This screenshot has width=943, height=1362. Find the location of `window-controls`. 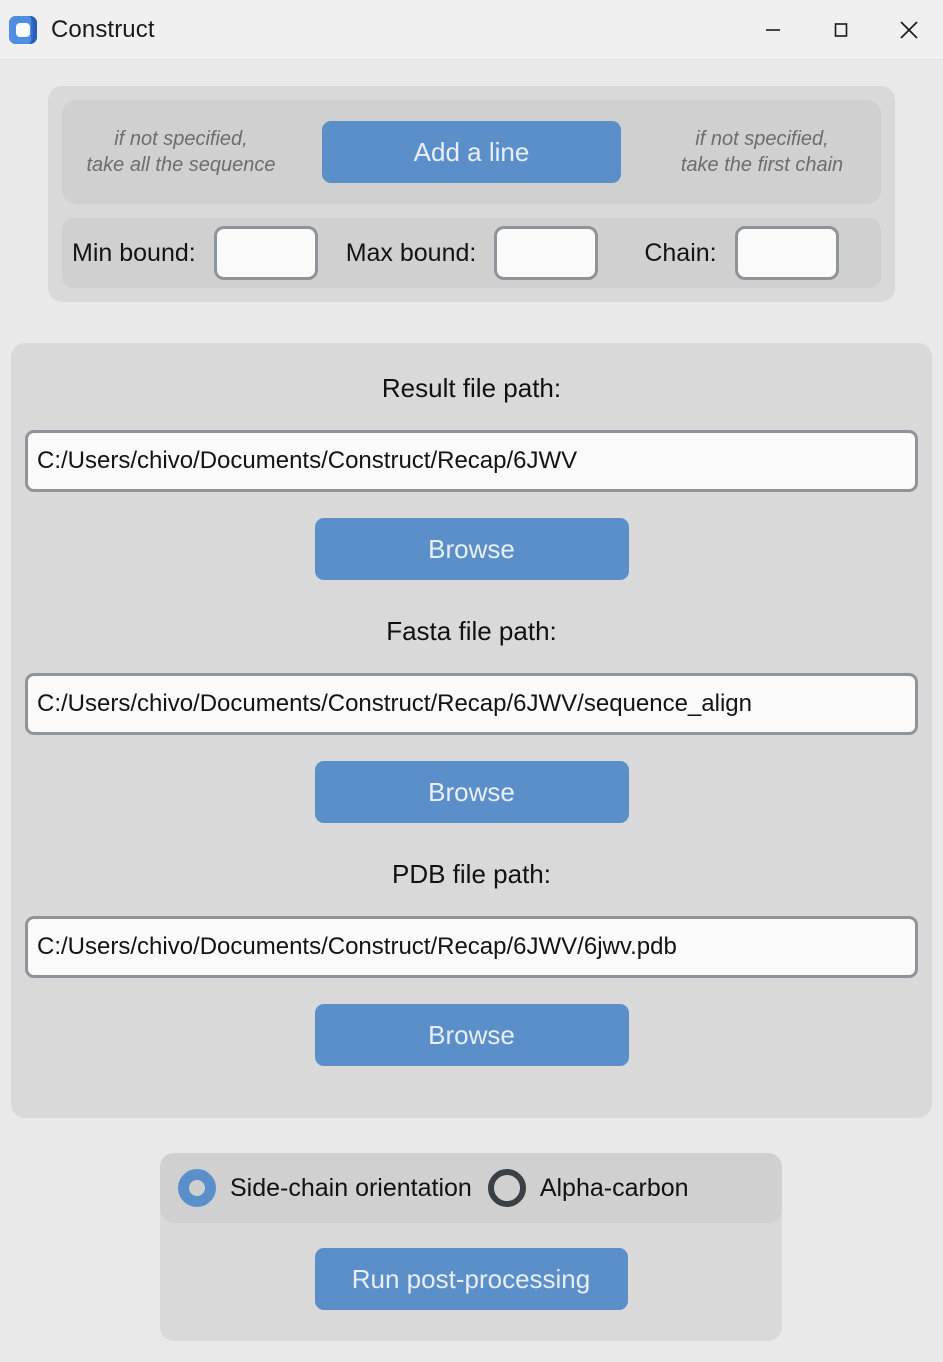

window-controls is located at coordinates (841, 29).